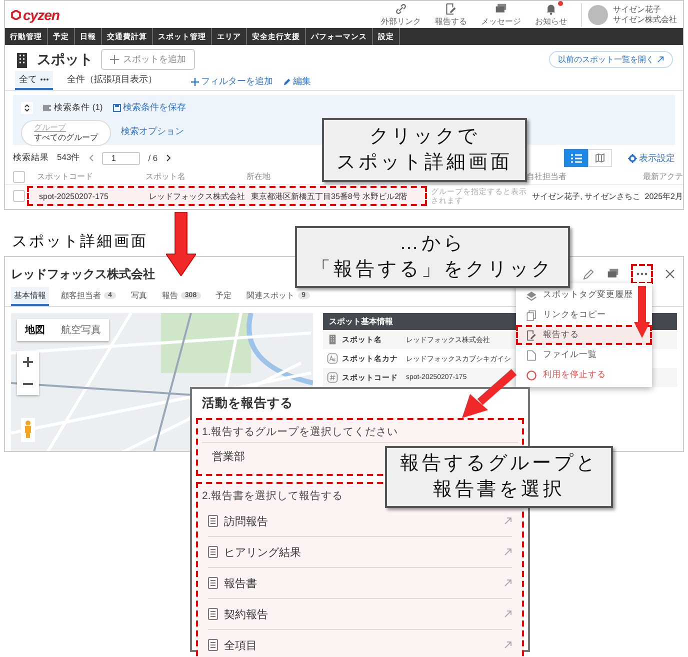 Image resolution: width=688 pixels, height=657 pixels. I want to click on column-header: 自社担当者, so click(547, 176).